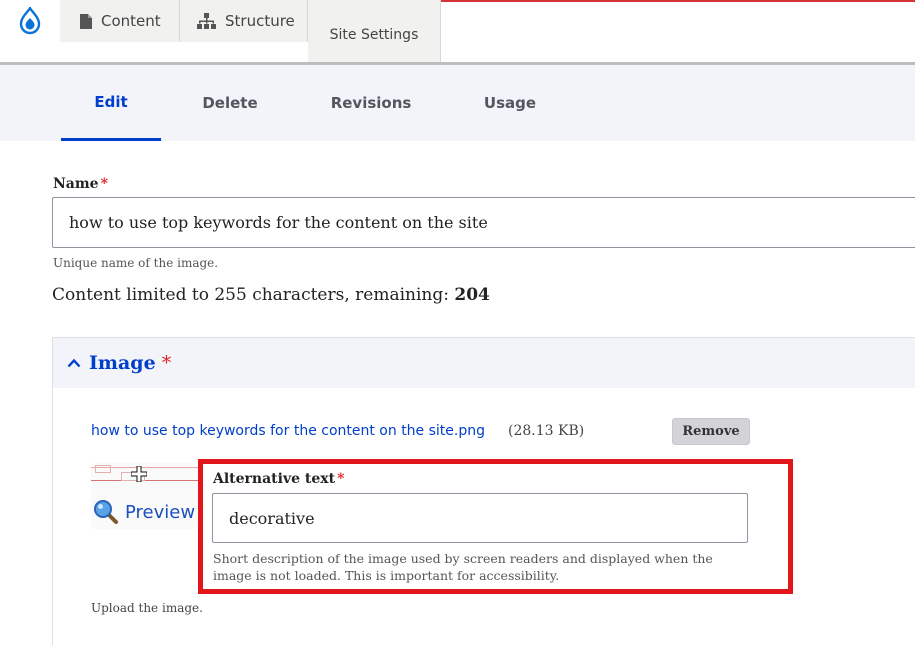 This screenshot has width=915, height=645. What do you see at coordinates (457, 32) in the screenshot?
I see `admin-toolbar: Content Structure Site Settings` at bounding box center [457, 32].